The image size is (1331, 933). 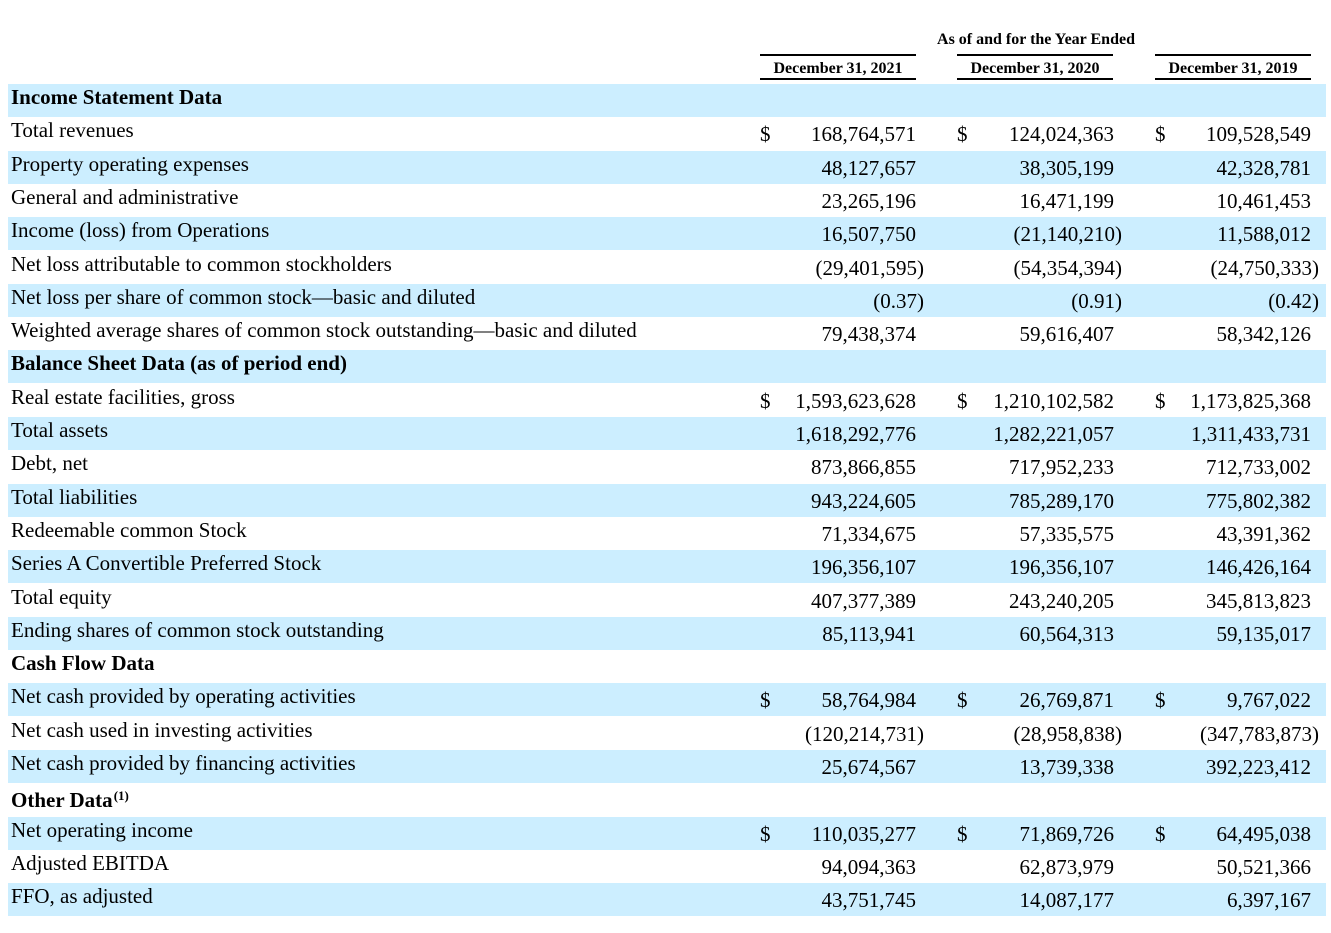 I want to click on value-cell: 243,240,205, so click(x=1061, y=600).